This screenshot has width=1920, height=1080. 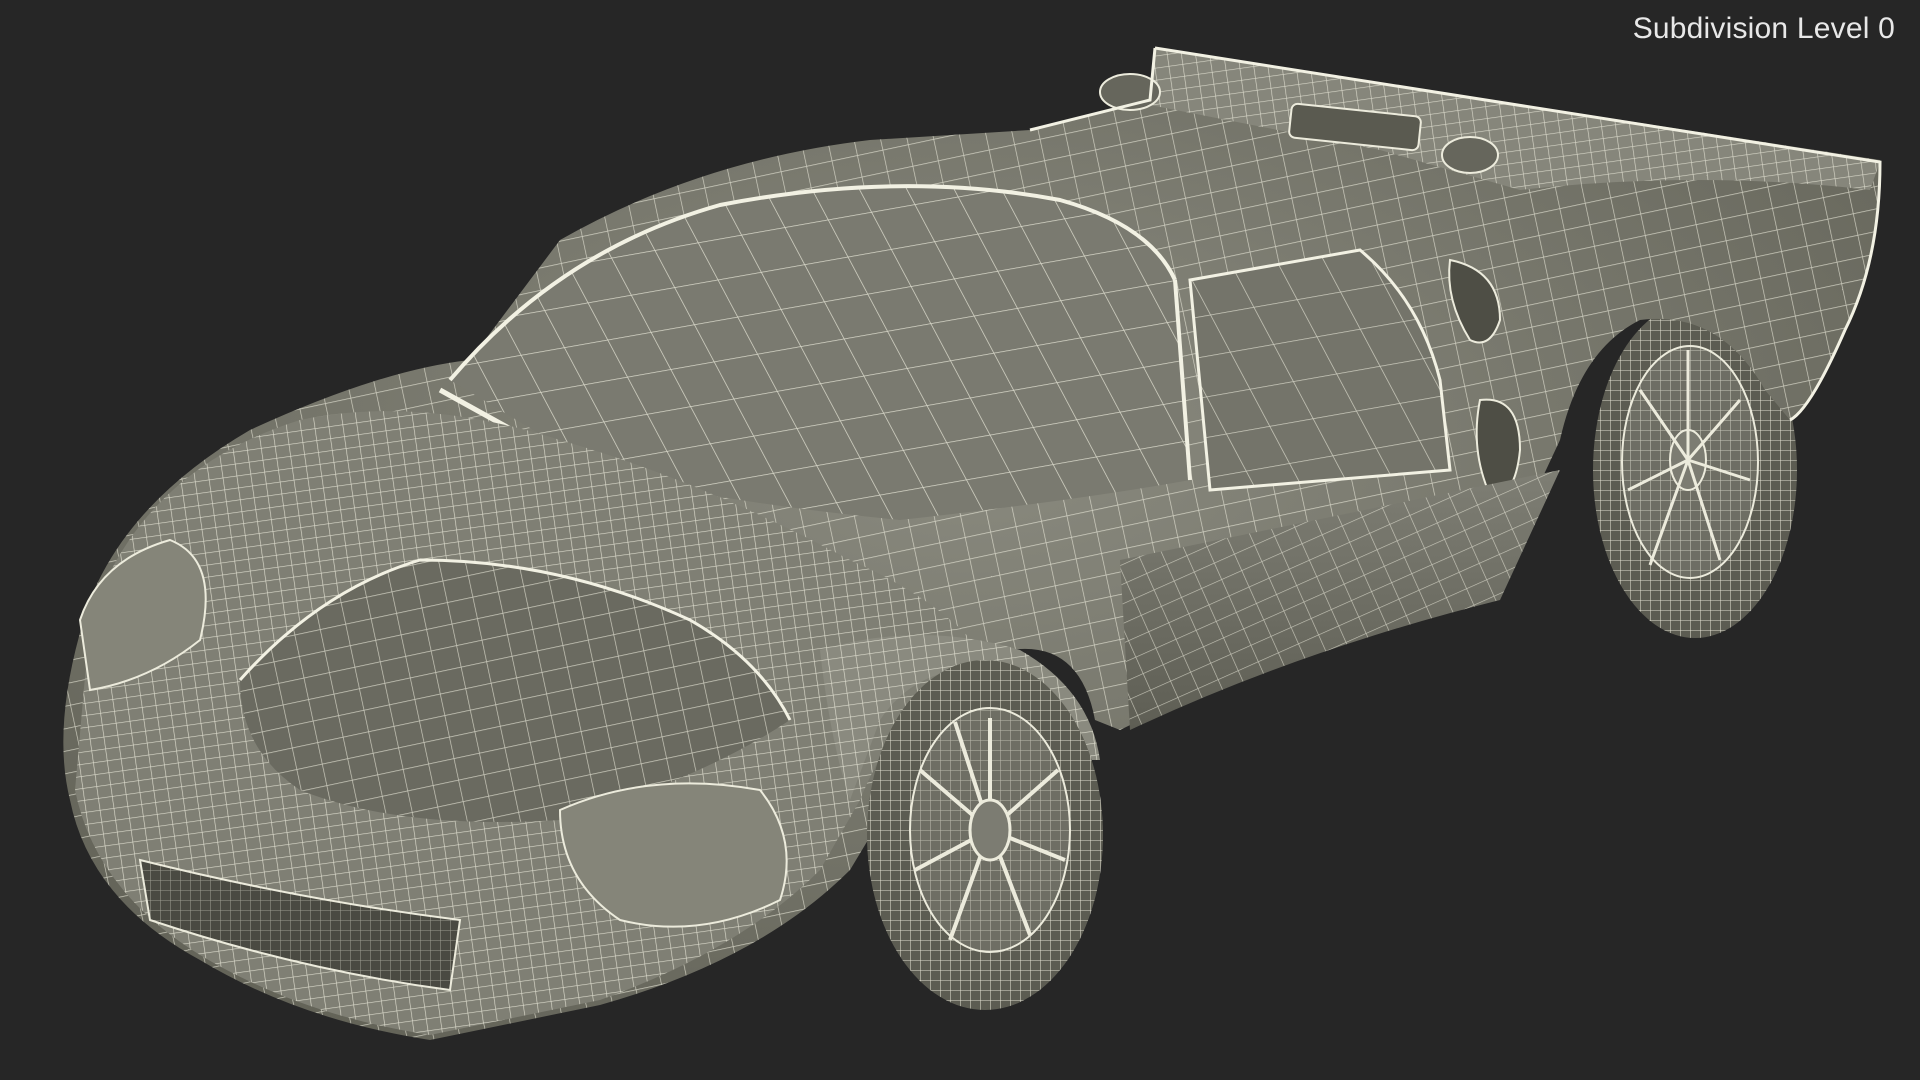 I want to click on front-wheel, so click(x=985, y=835).